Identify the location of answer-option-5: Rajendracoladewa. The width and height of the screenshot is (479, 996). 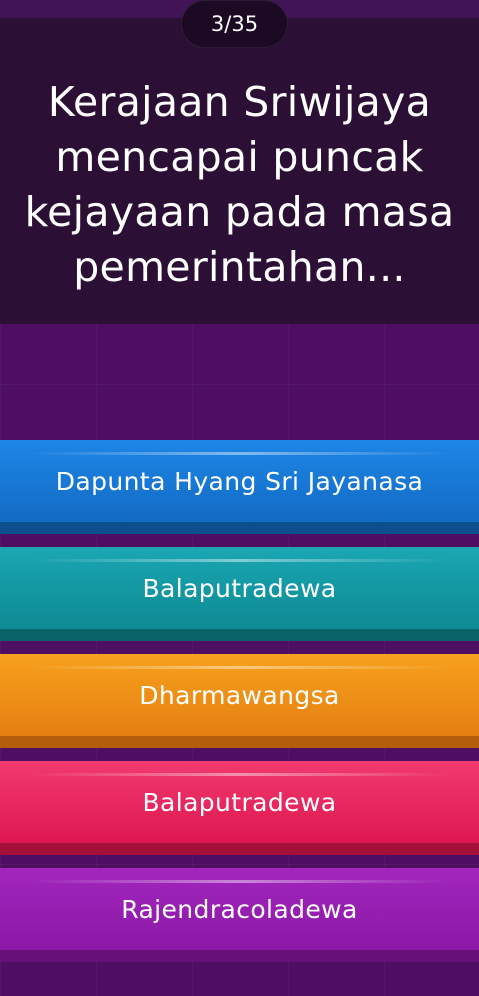
(239, 915).